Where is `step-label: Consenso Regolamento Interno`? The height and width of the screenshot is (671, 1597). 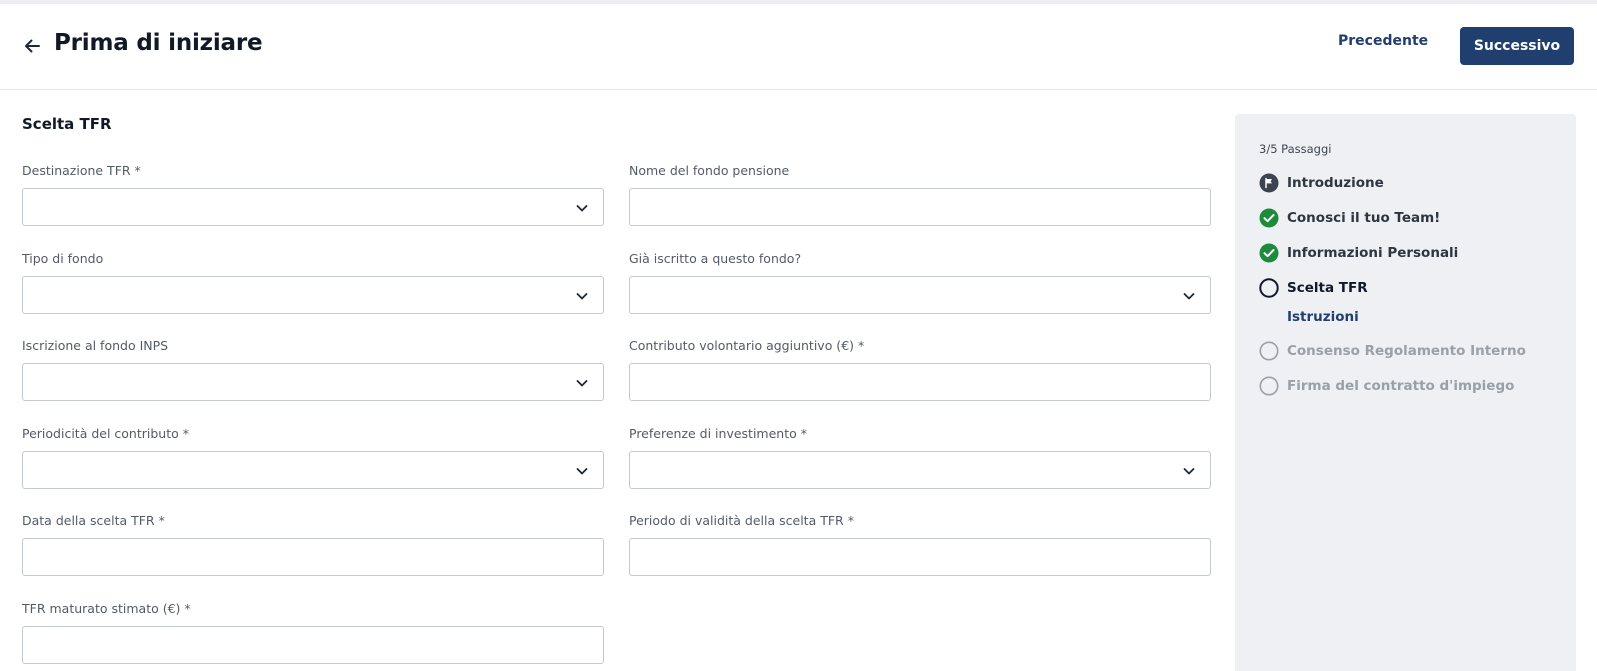
step-label: Consenso Regolamento Interno is located at coordinates (1406, 351).